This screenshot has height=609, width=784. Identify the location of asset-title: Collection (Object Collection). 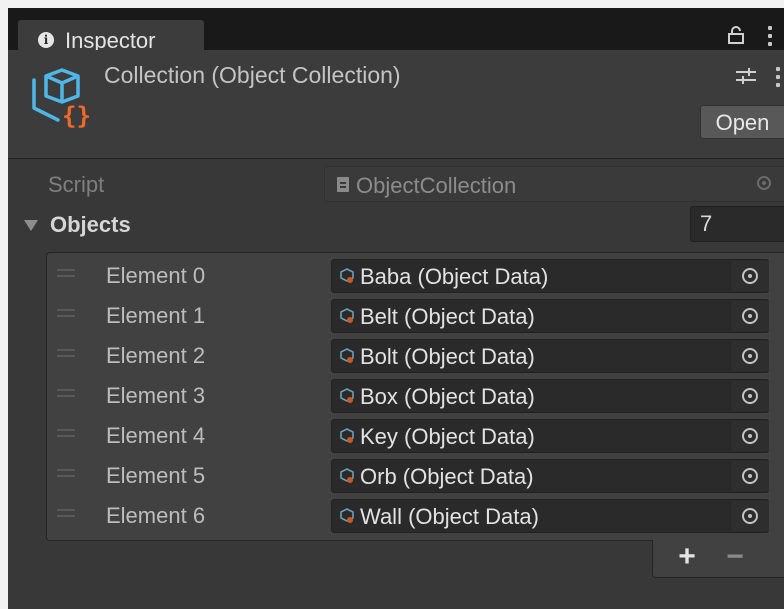
(252, 75).